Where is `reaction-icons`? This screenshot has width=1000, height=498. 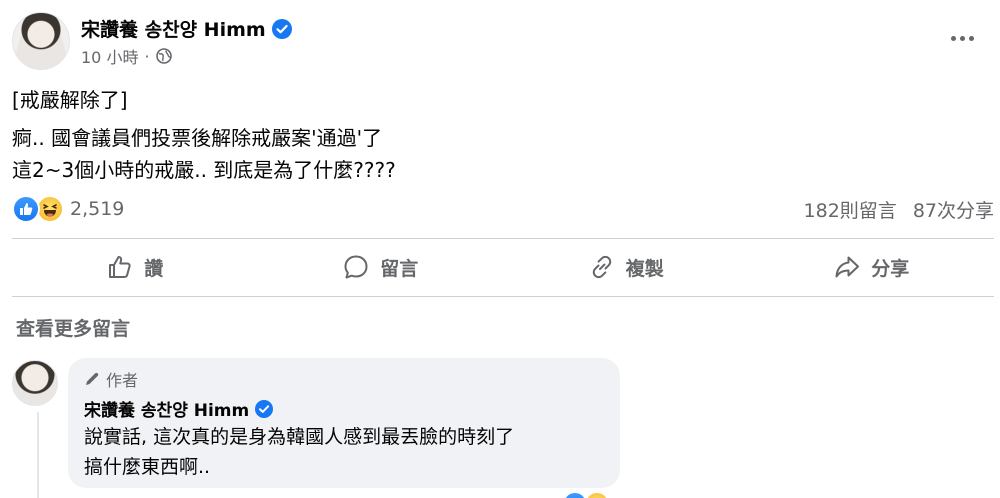 reaction-icons is located at coordinates (38, 209).